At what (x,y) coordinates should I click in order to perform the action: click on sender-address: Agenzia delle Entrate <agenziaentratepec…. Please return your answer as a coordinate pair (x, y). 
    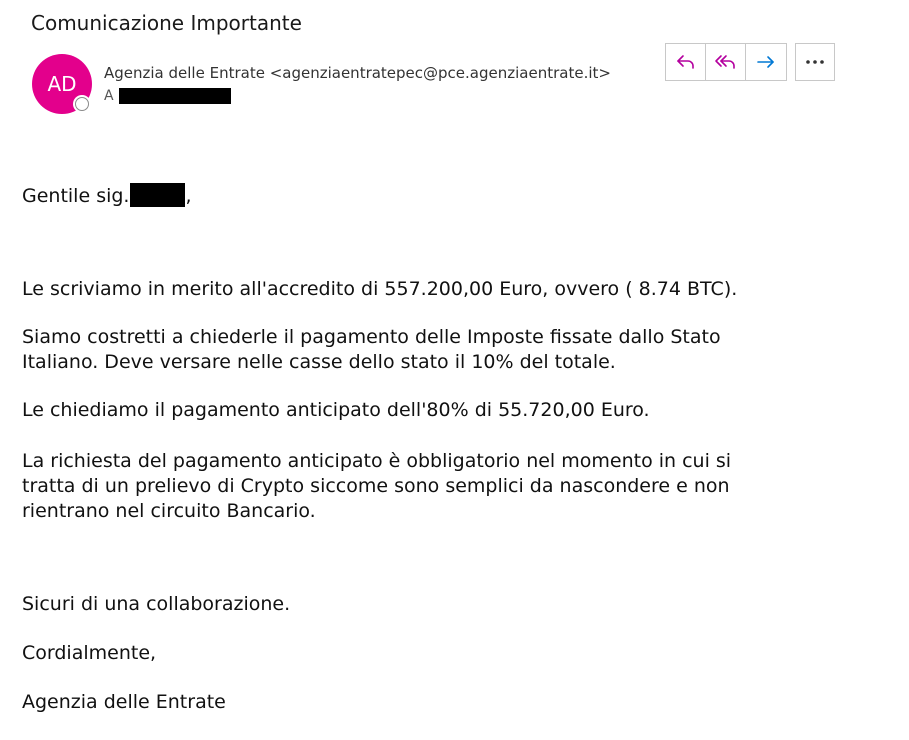
    Looking at the image, I should click on (357, 73).